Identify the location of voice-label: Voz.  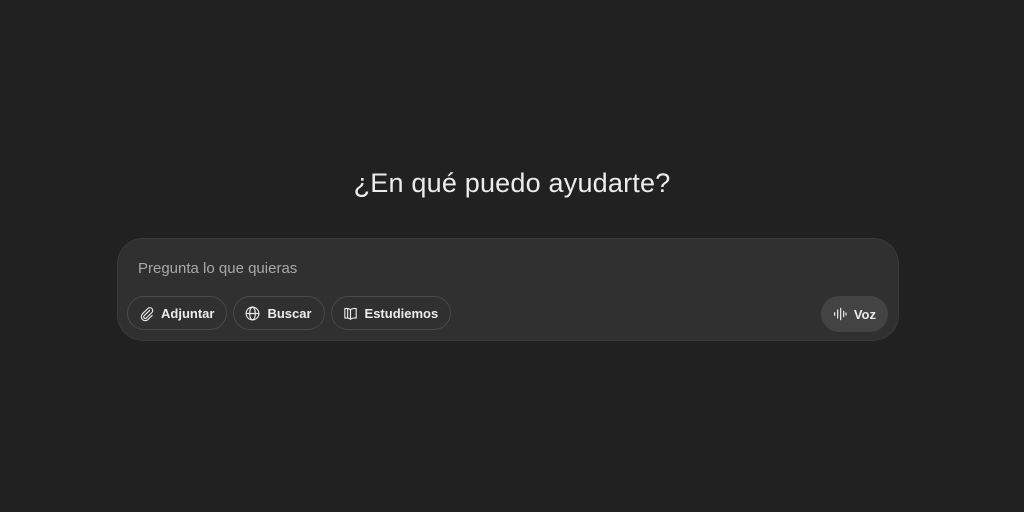
(864, 314).